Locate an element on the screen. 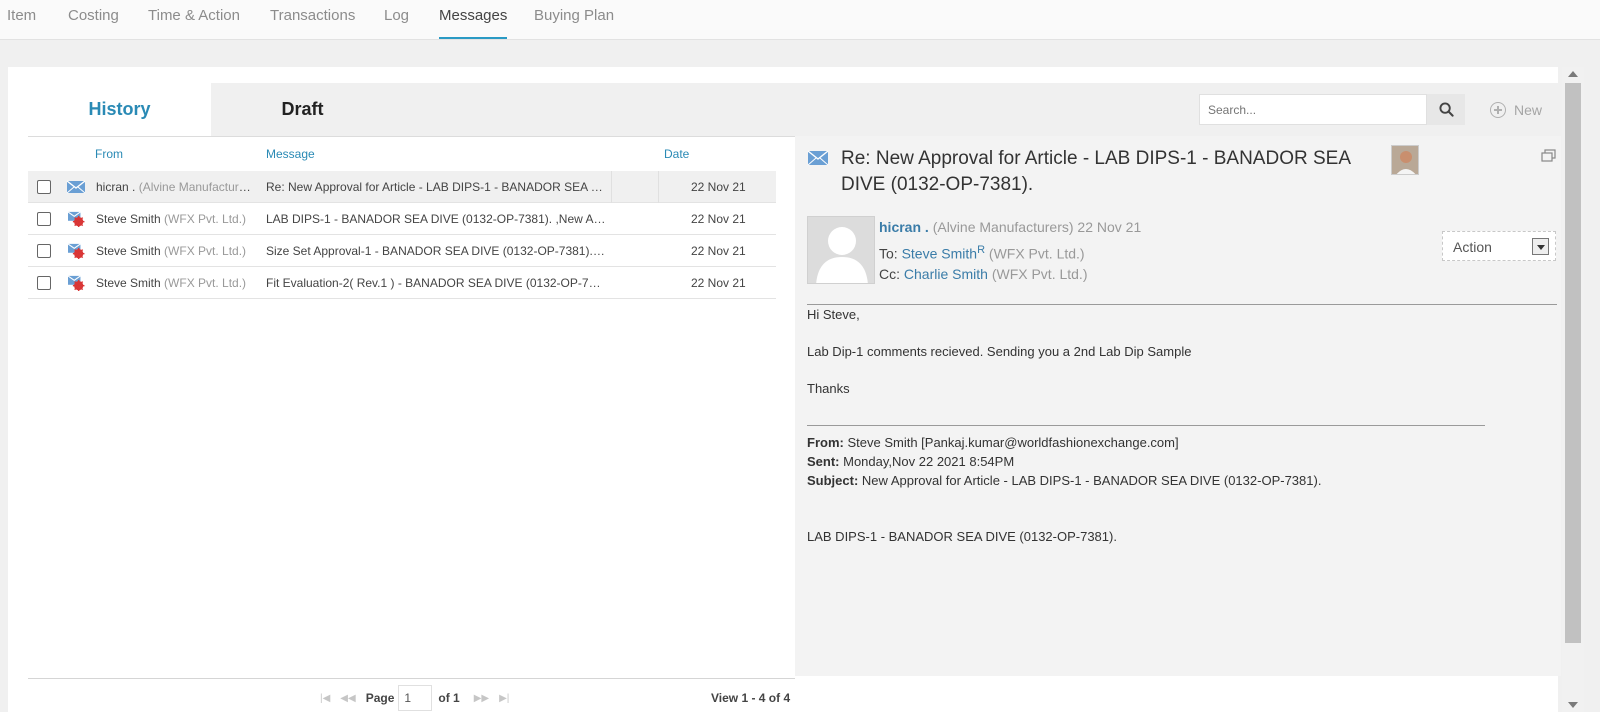  cc-company: (WFX Pvt. Ltd.) is located at coordinates (1039, 274).